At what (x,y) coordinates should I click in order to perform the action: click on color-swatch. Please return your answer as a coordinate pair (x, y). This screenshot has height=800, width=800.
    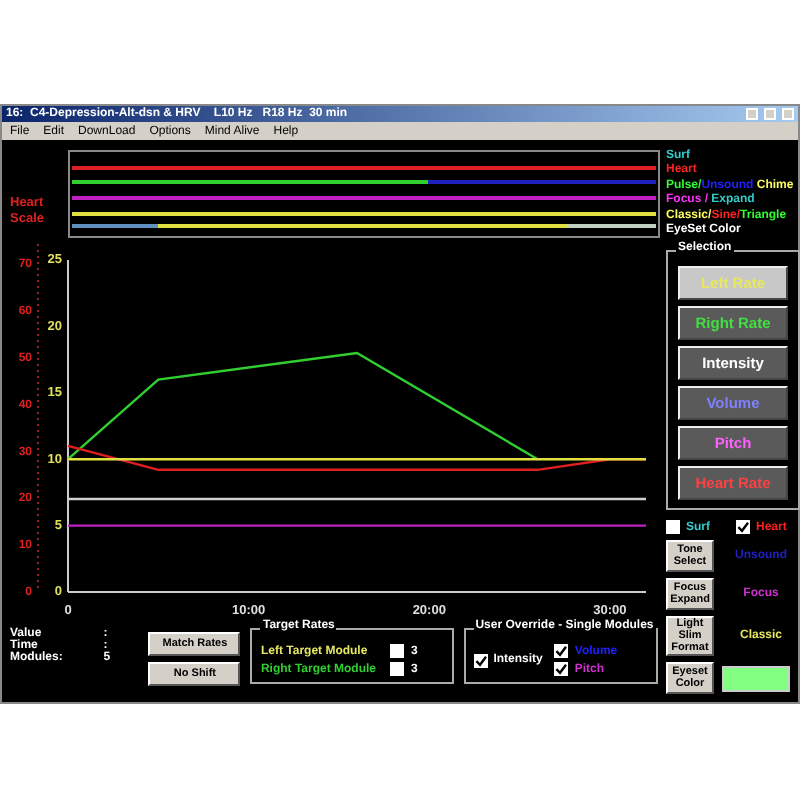
    Looking at the image, I should click on (756, 678).